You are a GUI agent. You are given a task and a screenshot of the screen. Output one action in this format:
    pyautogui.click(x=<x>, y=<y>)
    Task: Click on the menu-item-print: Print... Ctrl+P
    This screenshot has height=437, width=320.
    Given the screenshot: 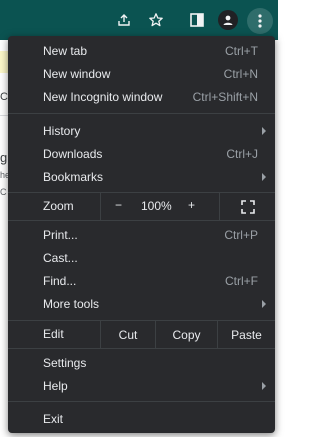 What is the action you would take?
    pyautogui.click(x=141, y=235)
    